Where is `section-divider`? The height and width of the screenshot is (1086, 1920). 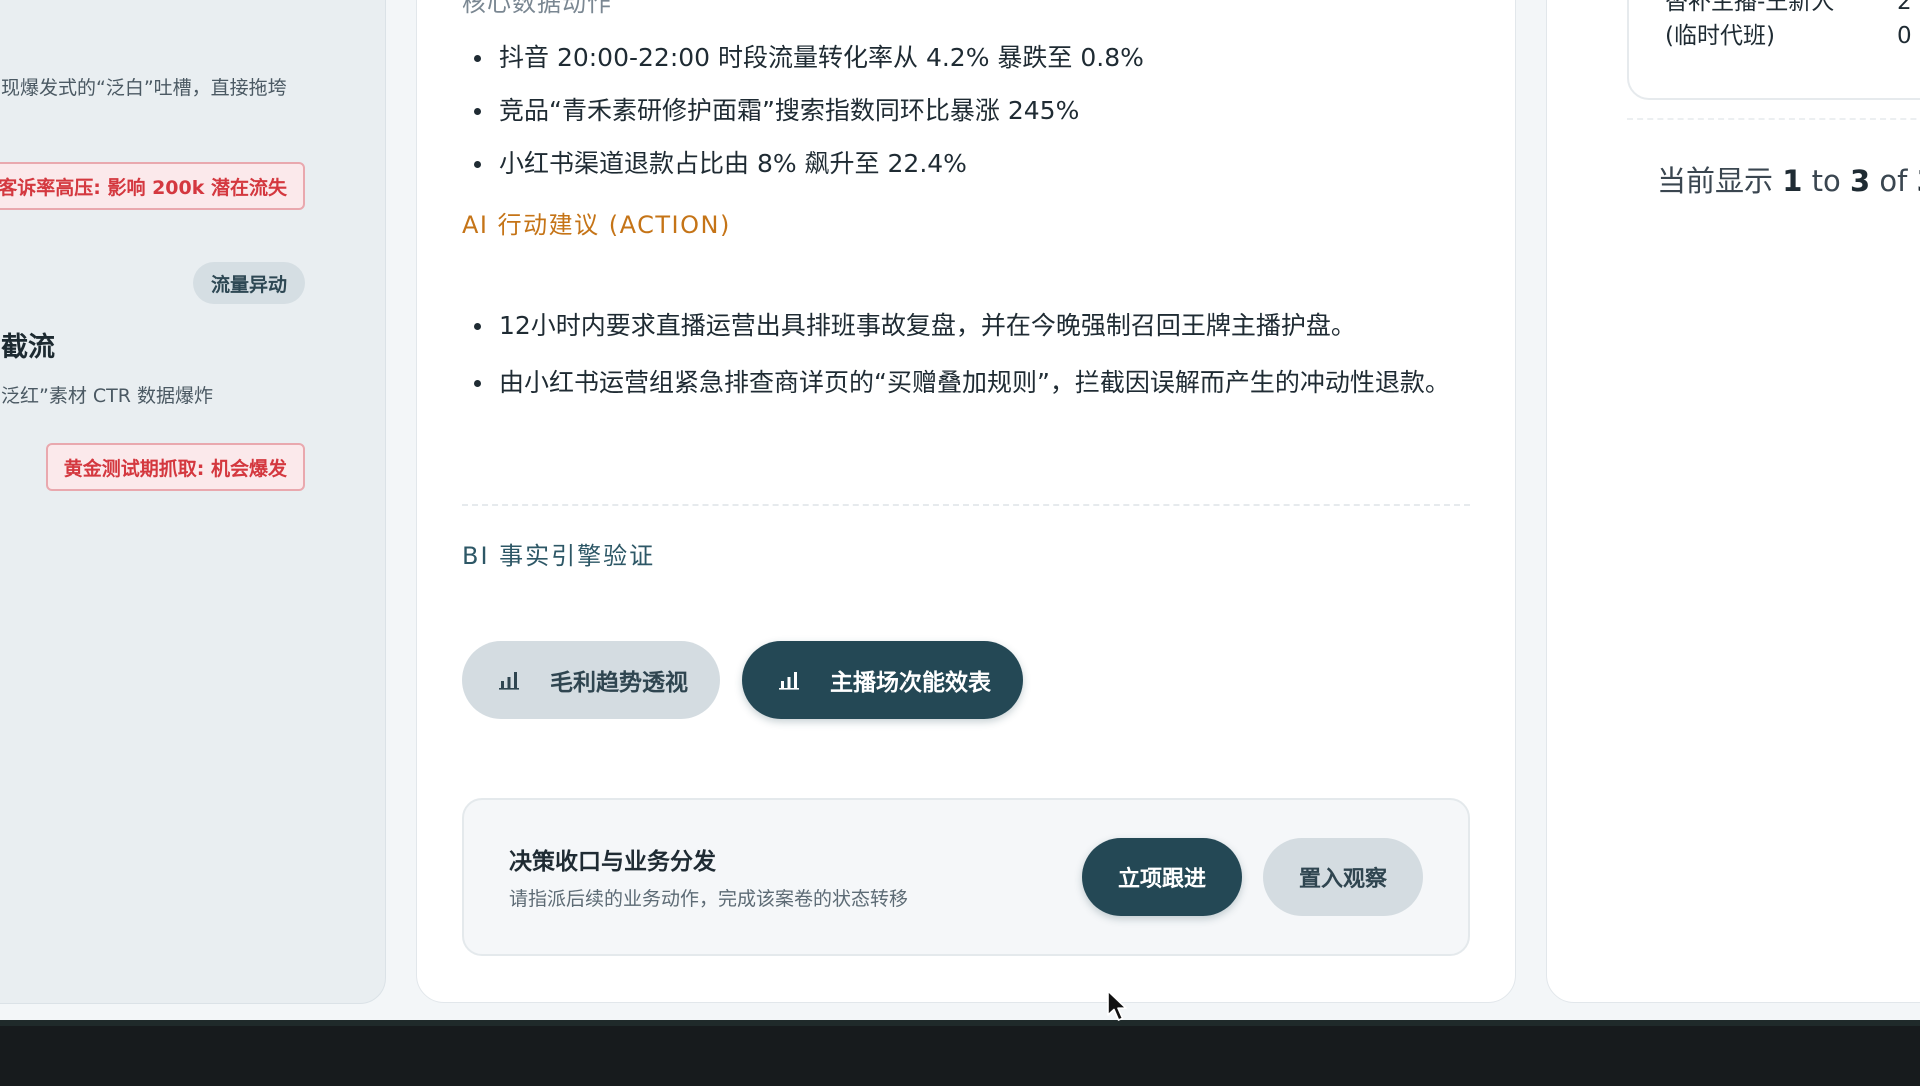 section-divider is located at coordinates (966, 505).